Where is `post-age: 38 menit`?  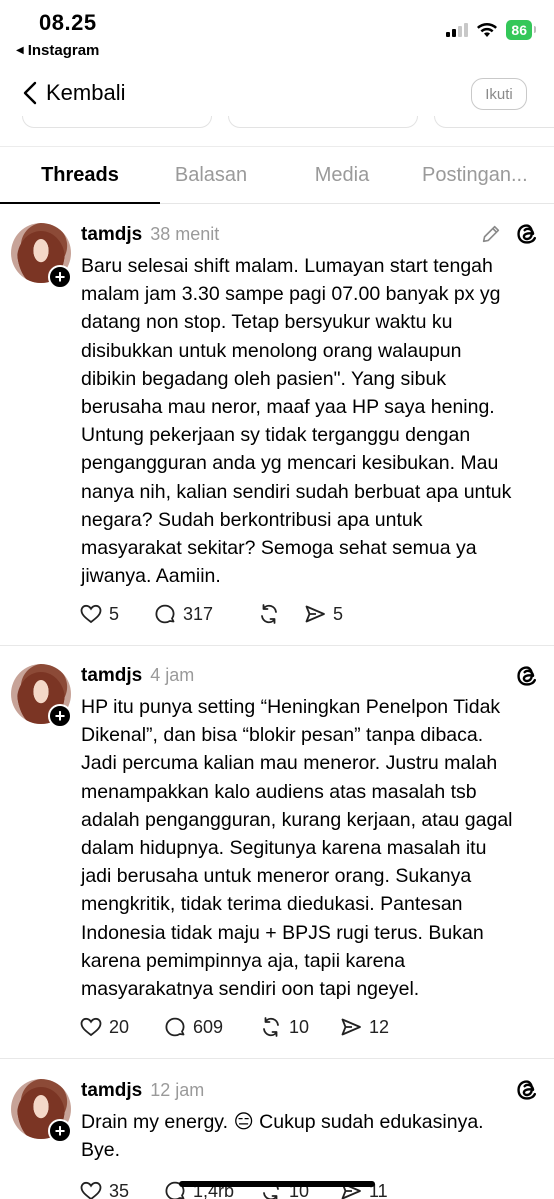 post-age: 38 menit is located at coordinates (185, 234).